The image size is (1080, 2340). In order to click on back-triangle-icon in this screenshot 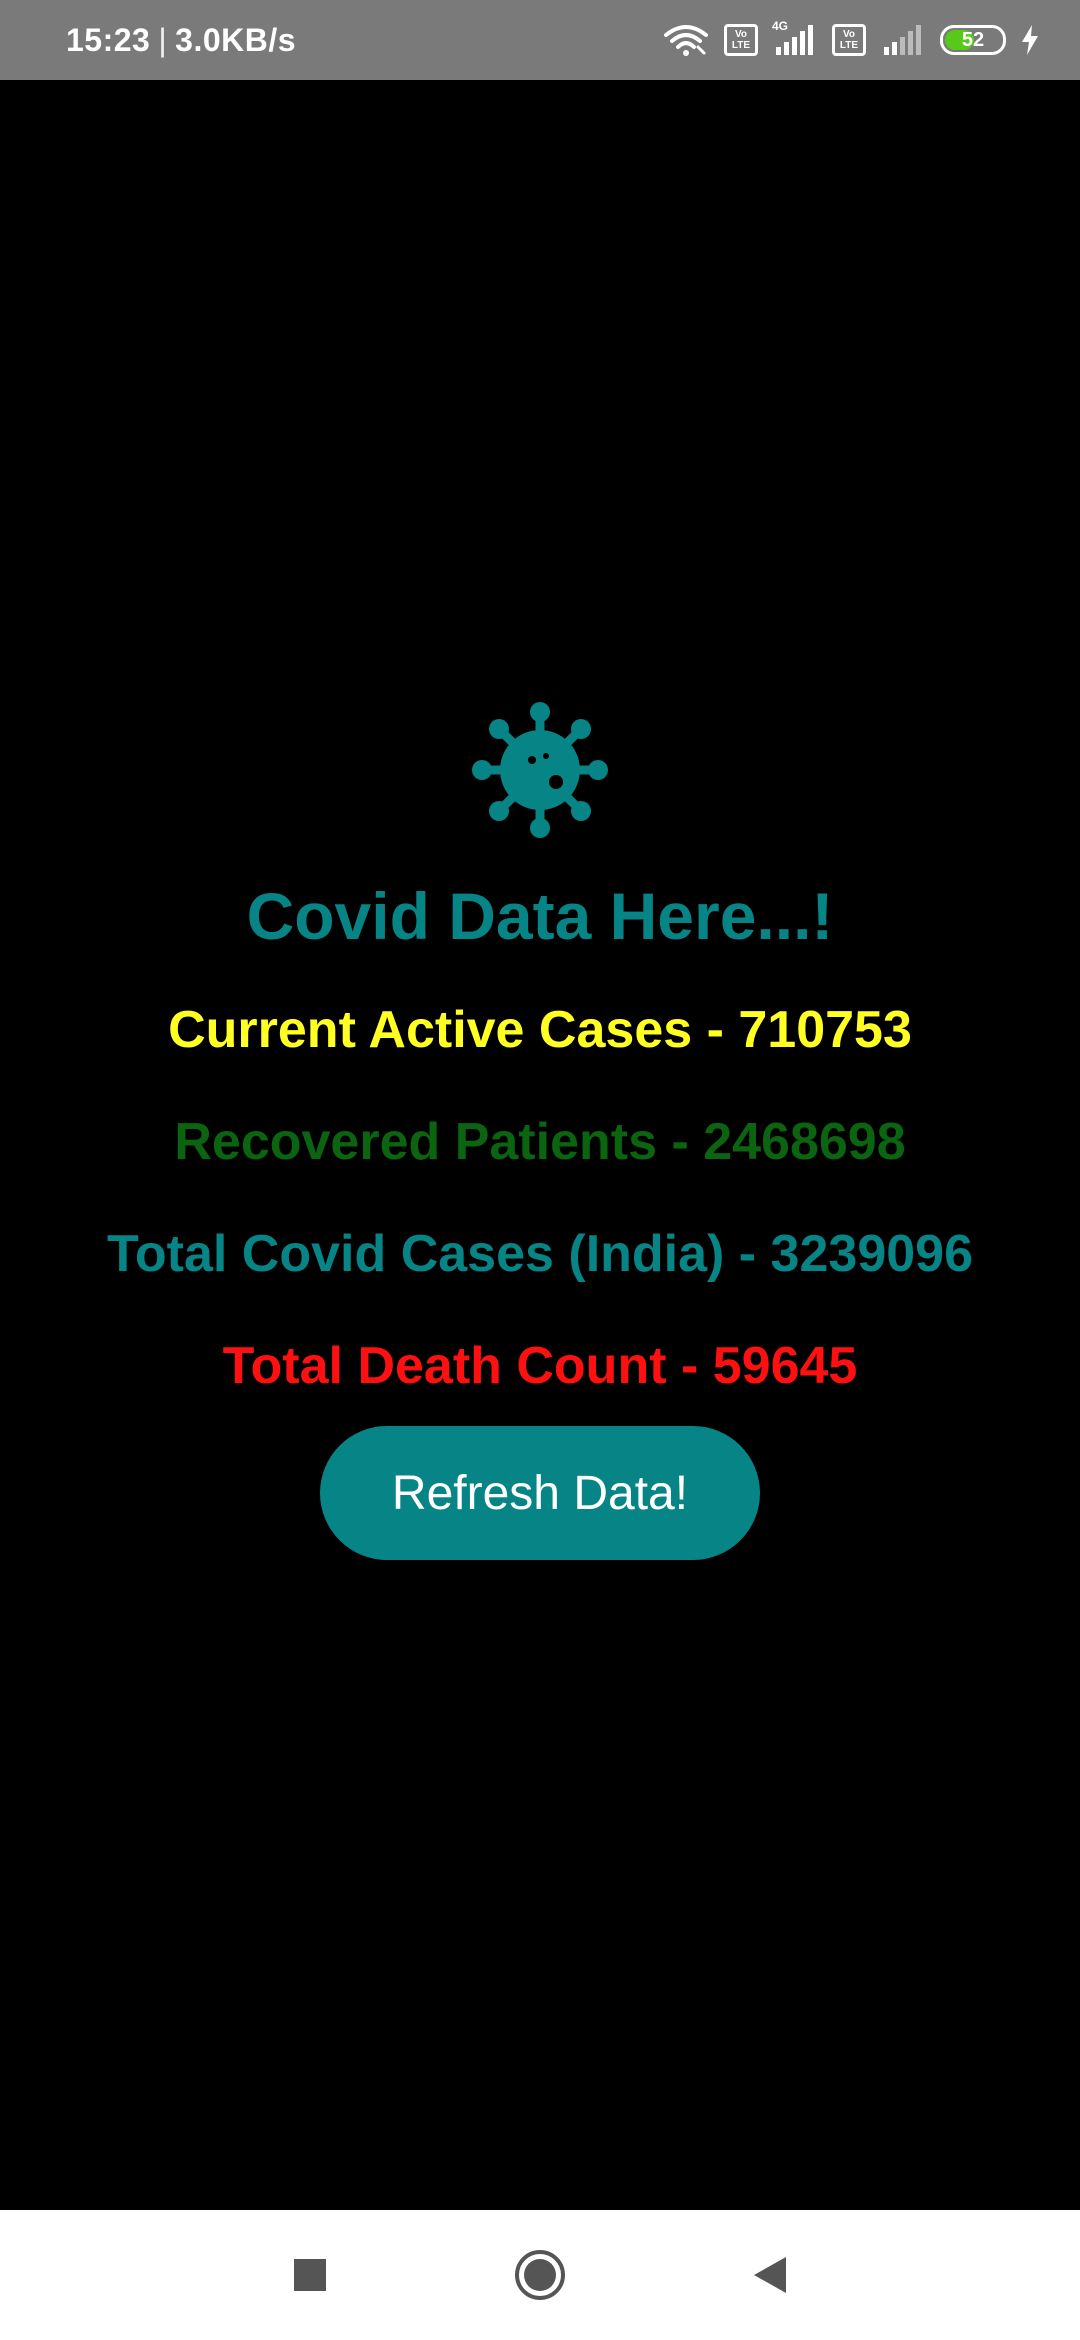, I will do `click(770, 2275)`.